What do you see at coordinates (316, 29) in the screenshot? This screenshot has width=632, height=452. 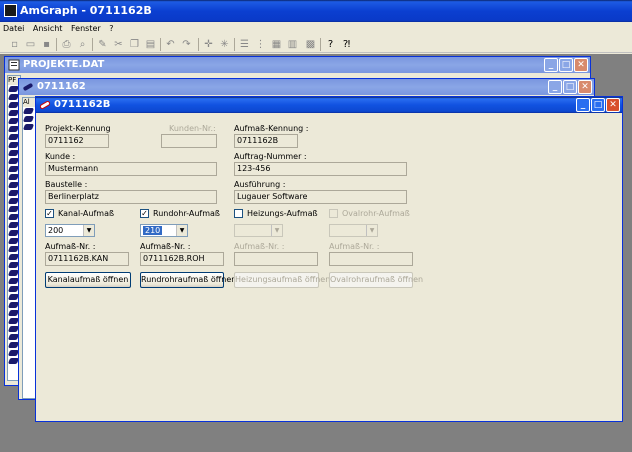 I see `menubar: Datei Ansicht Fenster ?` at bounding box center [316, 29].